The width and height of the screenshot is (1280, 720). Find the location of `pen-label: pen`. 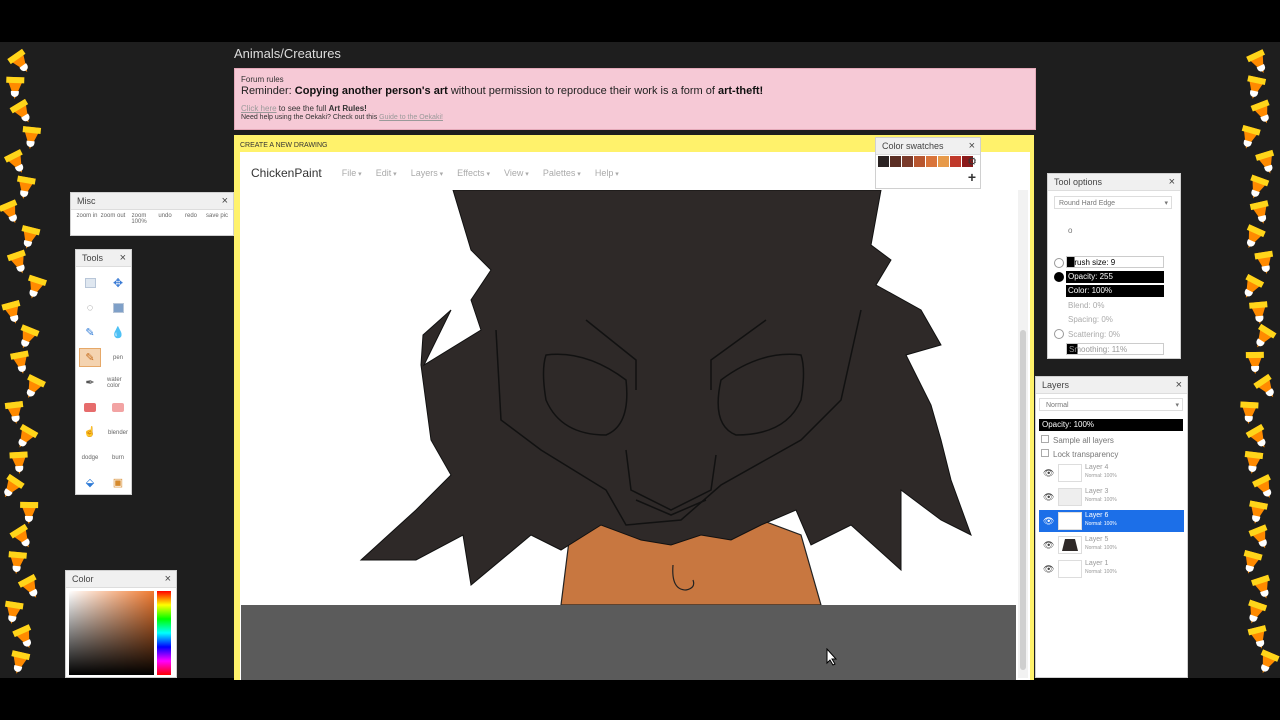

pen-label: pen is located at coordinates (117, 357).